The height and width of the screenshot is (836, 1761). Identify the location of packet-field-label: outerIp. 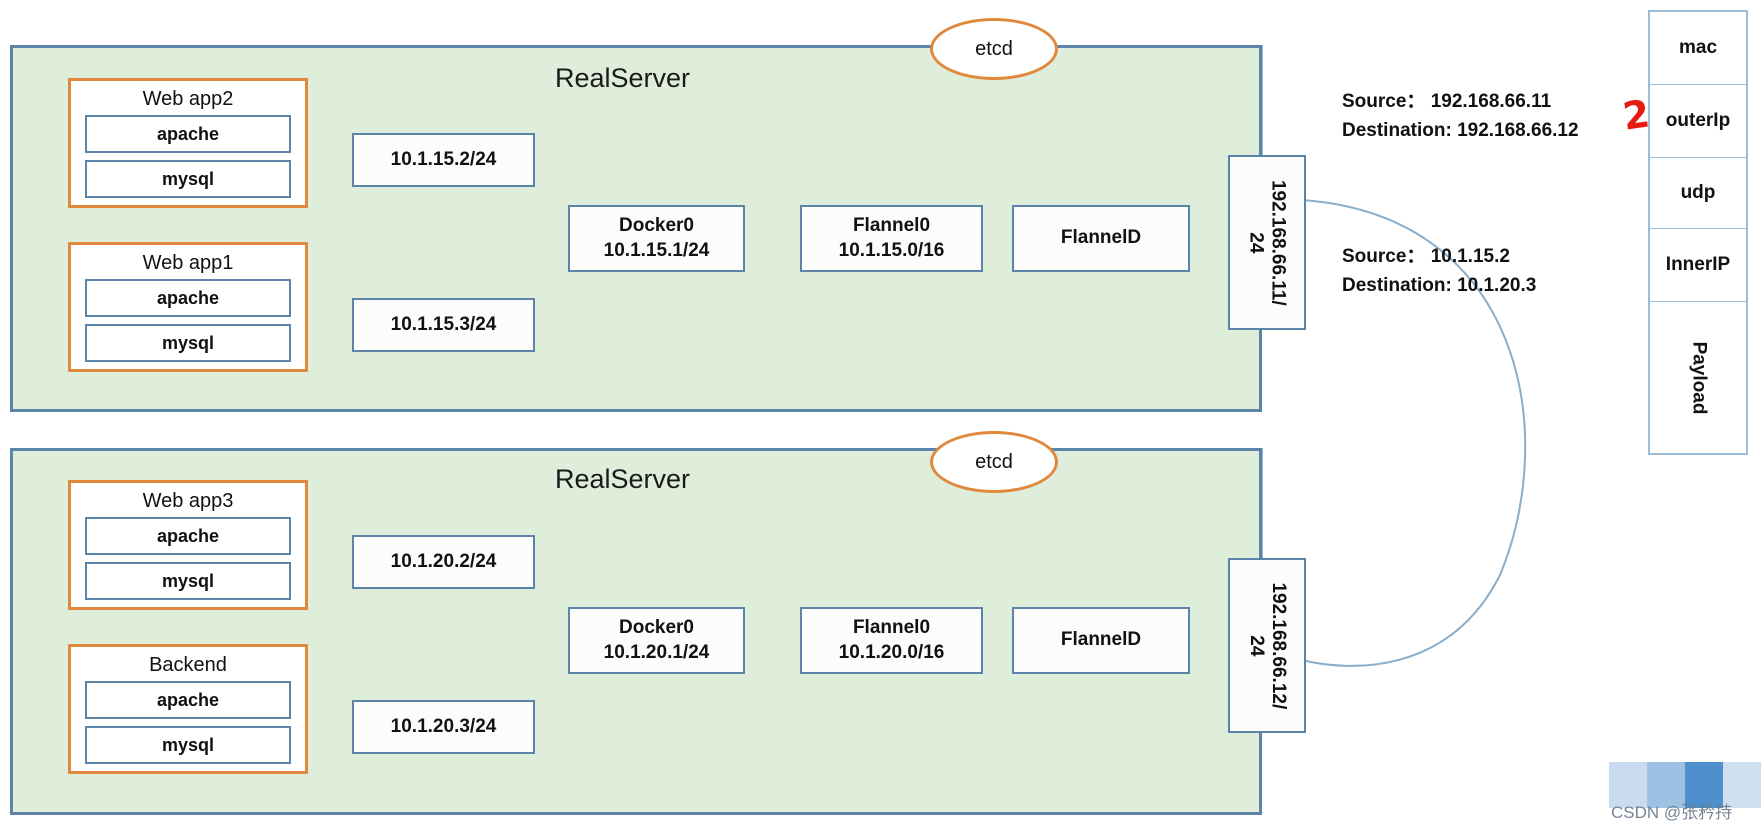
(1698, 120).